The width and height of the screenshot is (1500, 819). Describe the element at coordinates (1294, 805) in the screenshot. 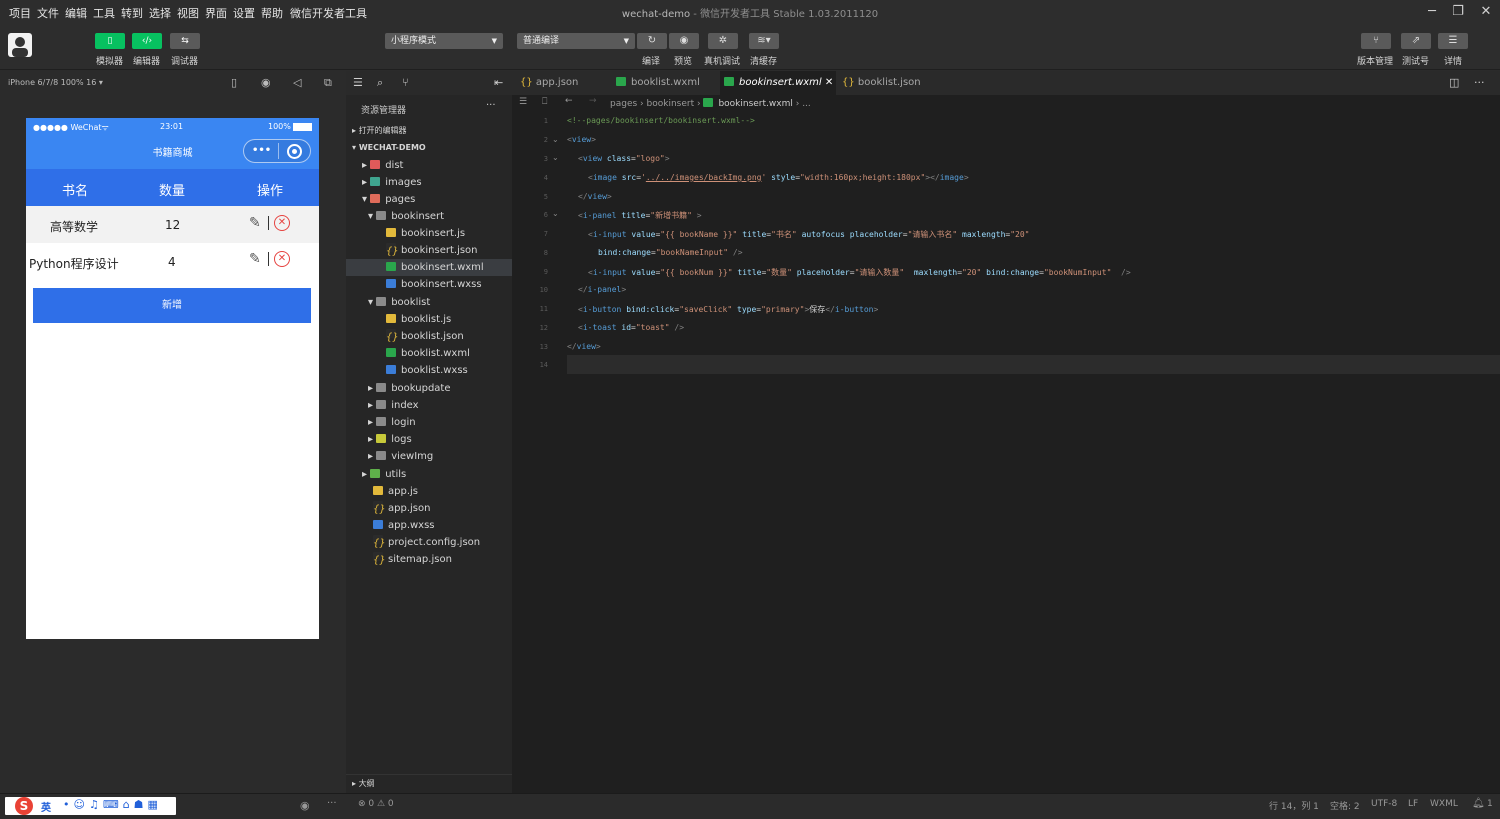

I see `cursor-position: 行 14，列 1` at that location.